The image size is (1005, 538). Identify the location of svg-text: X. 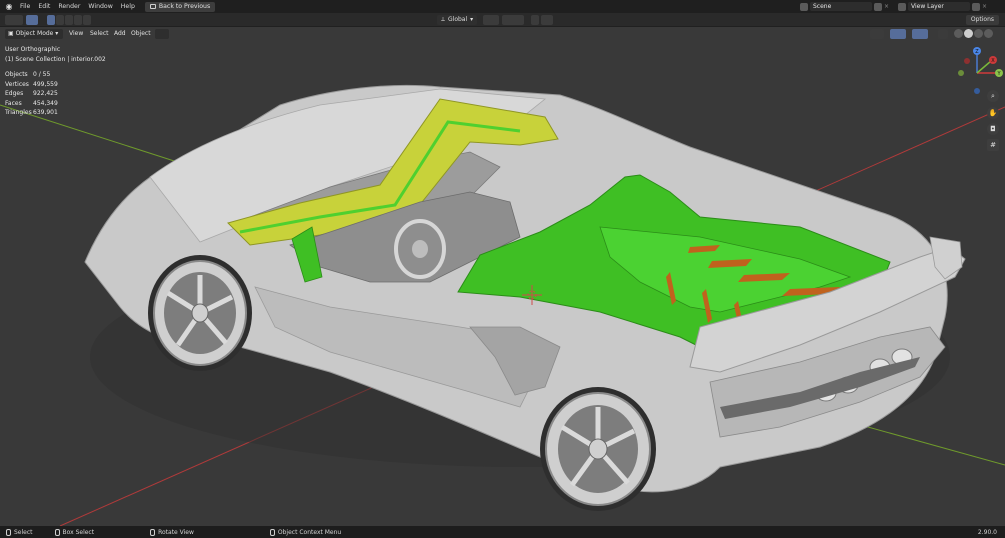
(993, 61).